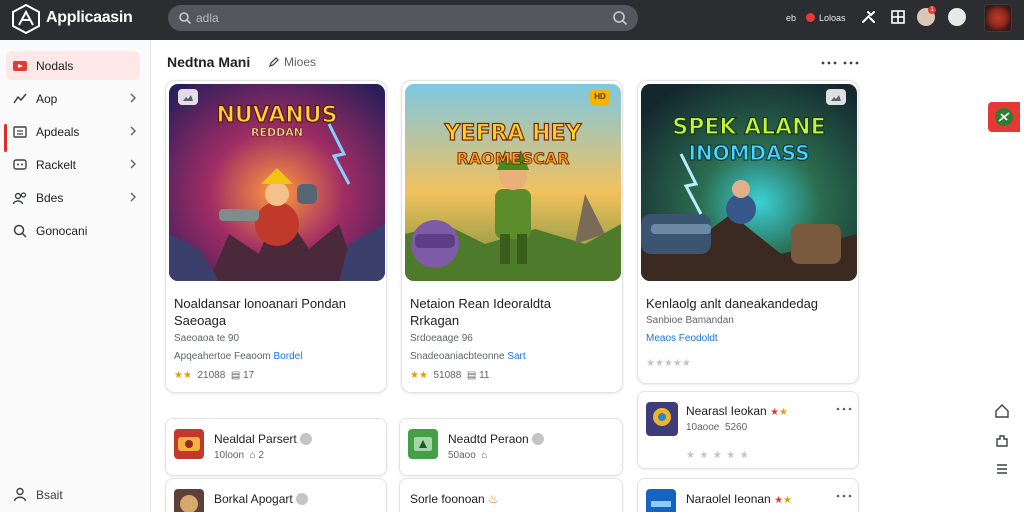 This screenshot has height=512, width=1024. What do you see at coordinates (279, 312) in the screenshot?
I see `card-title: Noaldansar lonoanari Pondan Saeoaga` at bounding box center [279, 312].